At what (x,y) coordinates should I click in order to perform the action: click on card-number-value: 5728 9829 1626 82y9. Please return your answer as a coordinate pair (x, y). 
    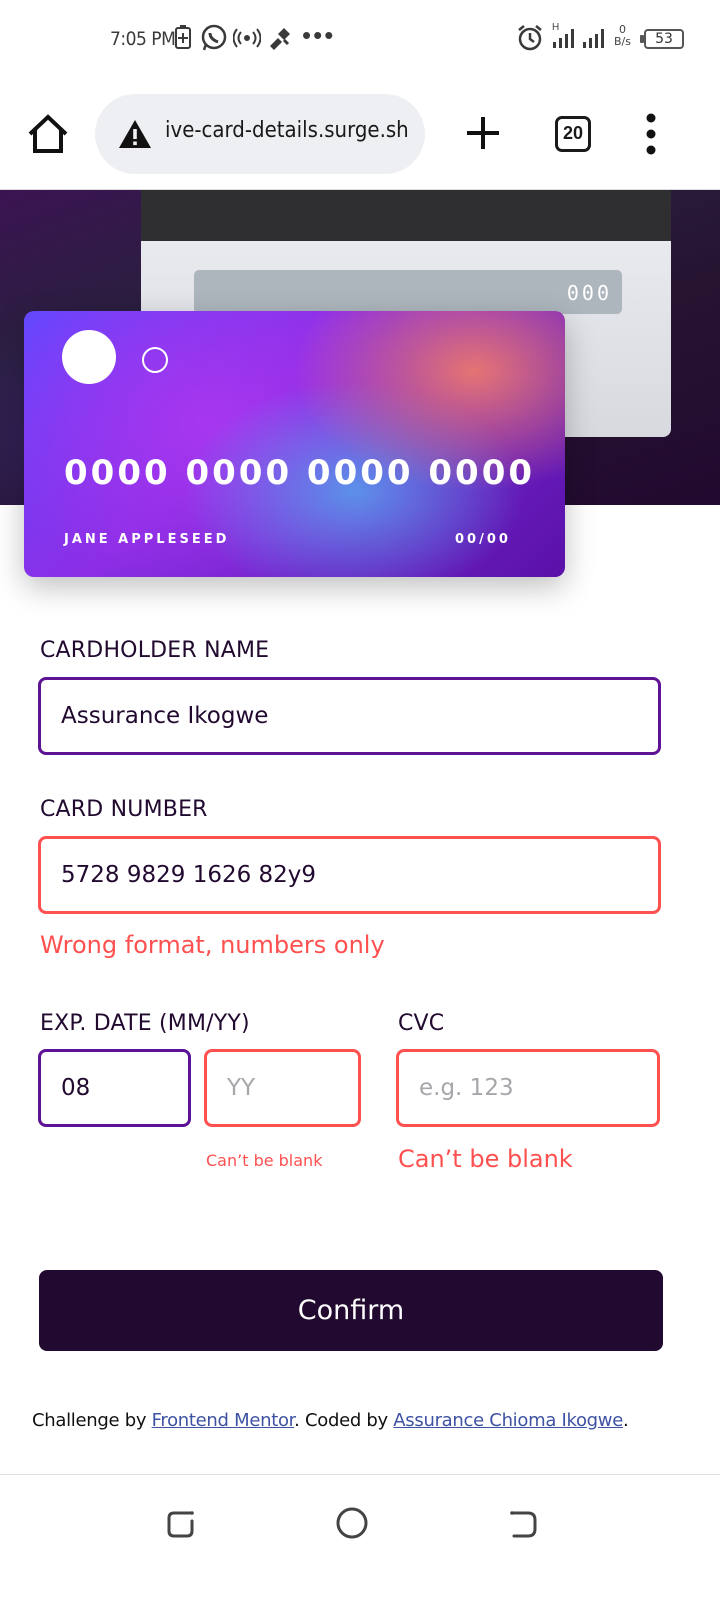
    Looking at the image, I should click on (189, 875).